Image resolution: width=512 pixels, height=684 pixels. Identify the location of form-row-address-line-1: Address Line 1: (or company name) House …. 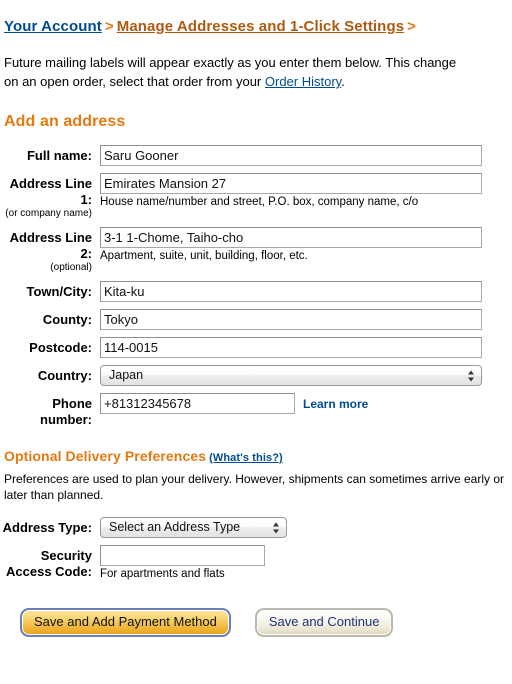
(256, 196).